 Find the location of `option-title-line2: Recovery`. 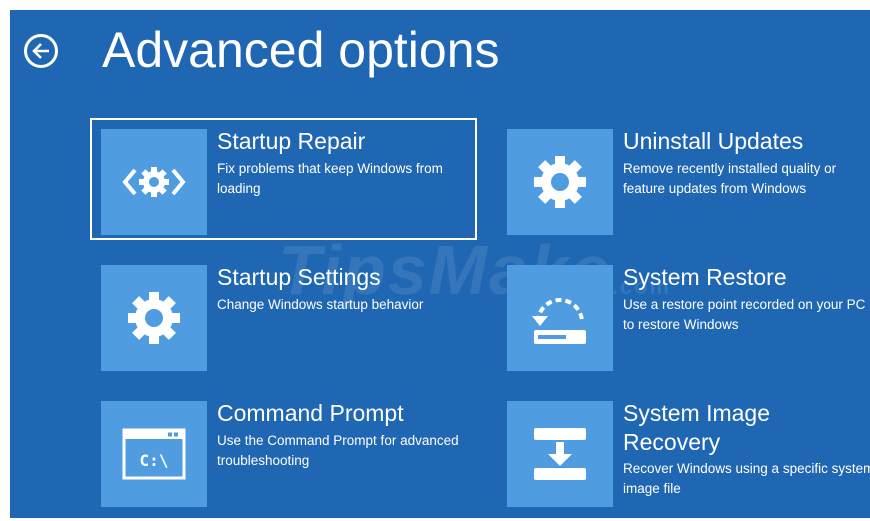

option-title-line2: Recovery is located at coordinates (672, 442).